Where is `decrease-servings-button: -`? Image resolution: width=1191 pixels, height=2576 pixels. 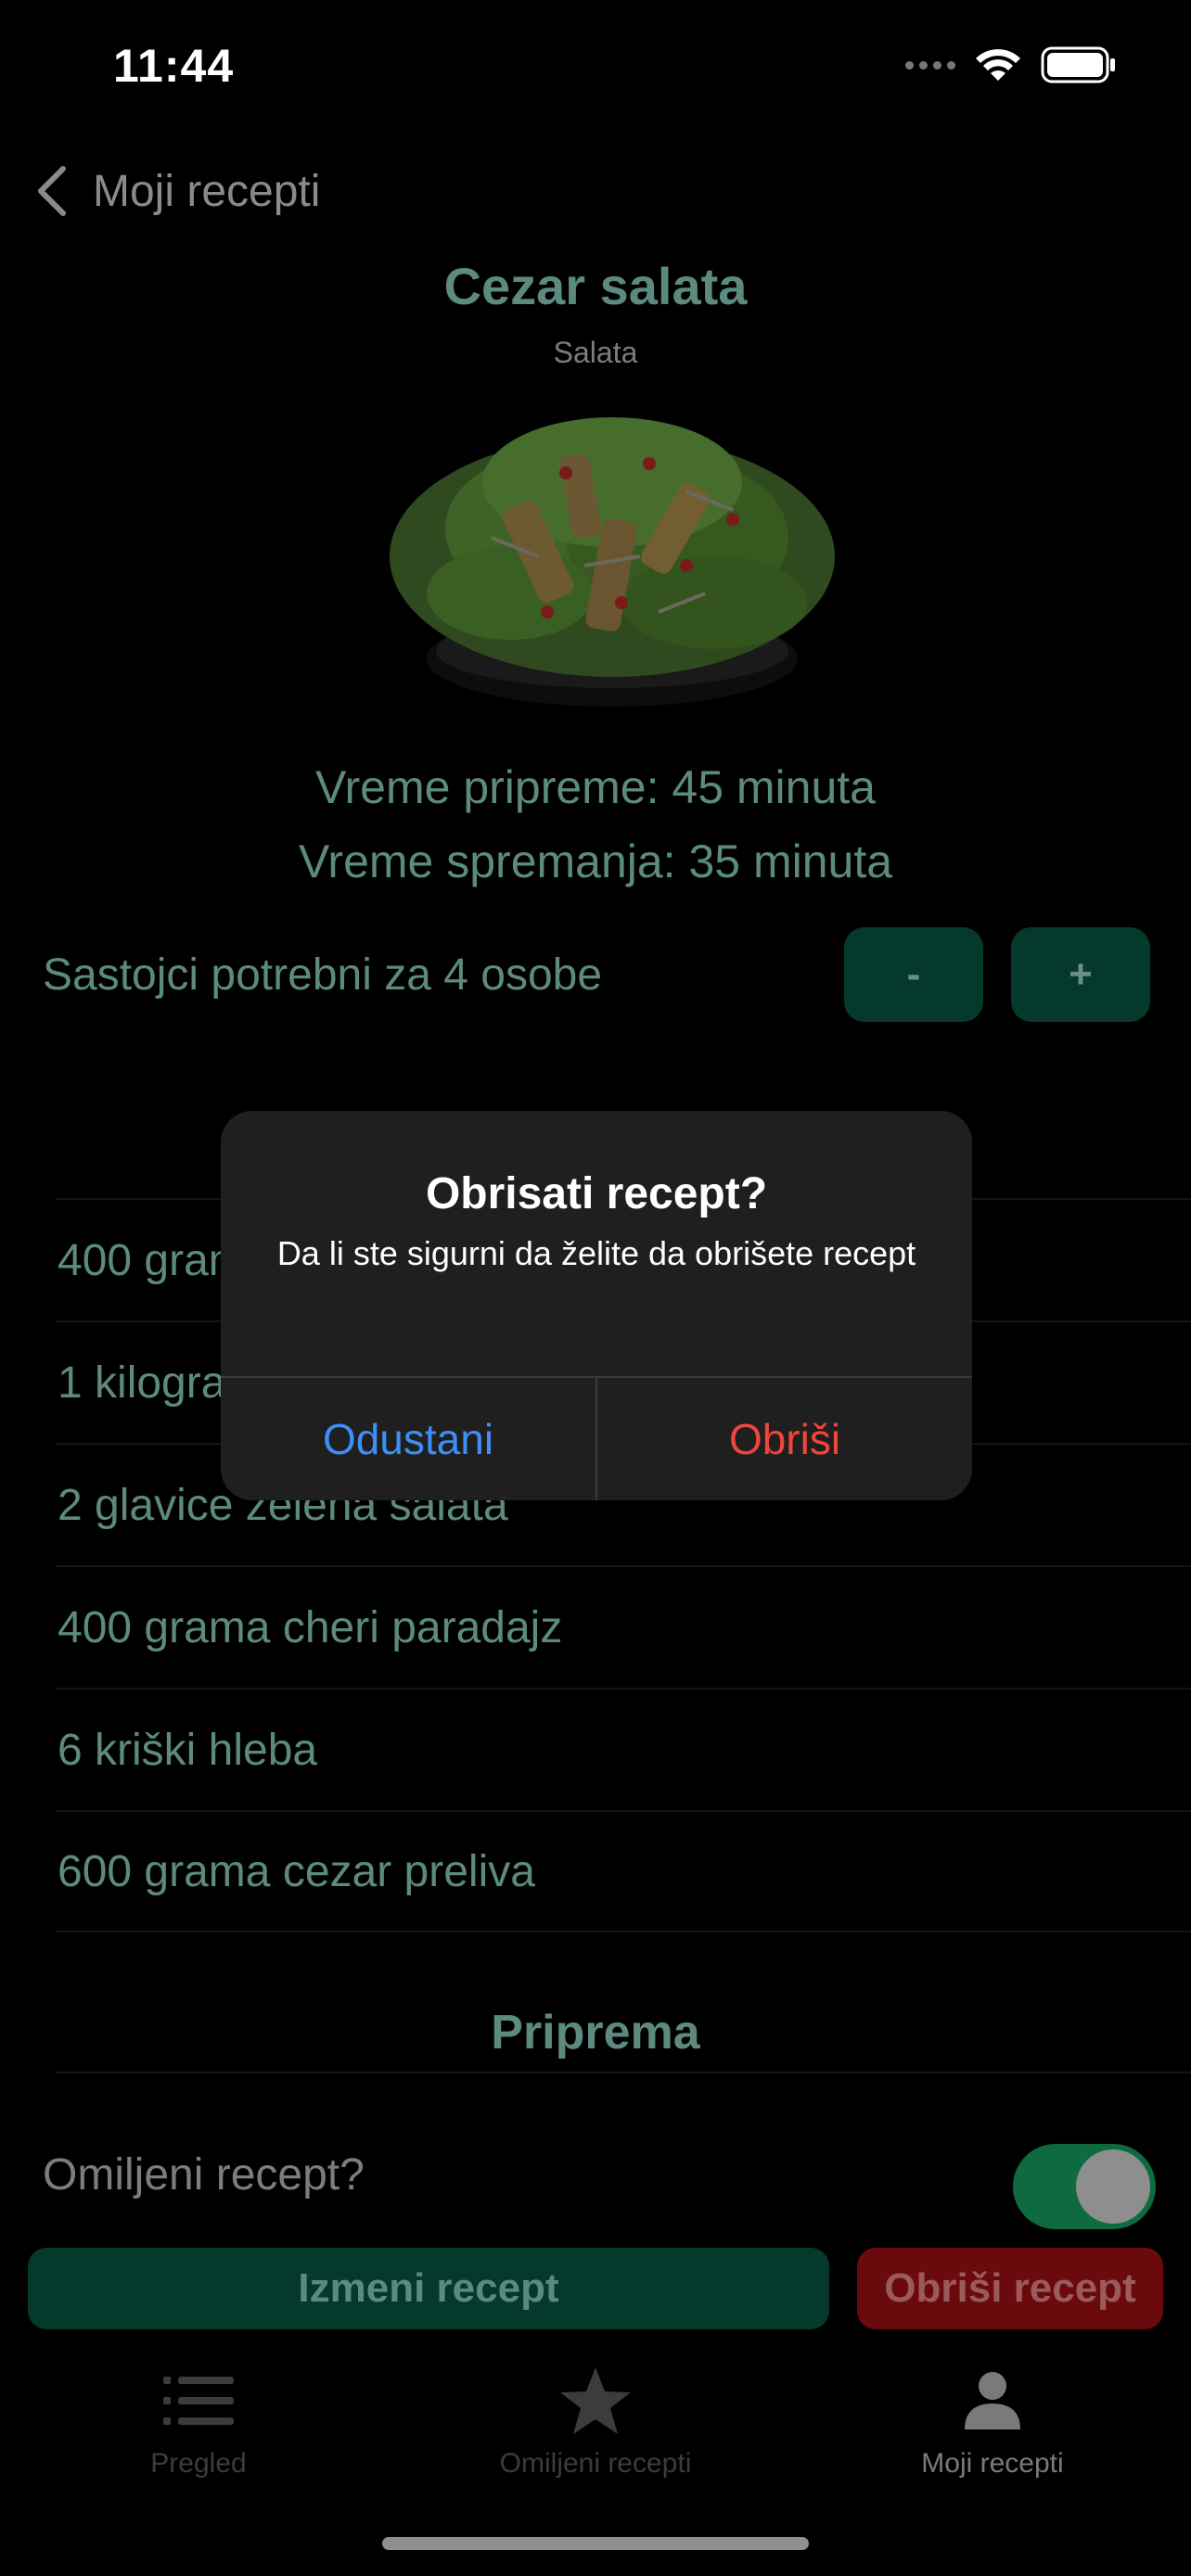
decrease-servings-button: - is located at coordinates (913, 975).